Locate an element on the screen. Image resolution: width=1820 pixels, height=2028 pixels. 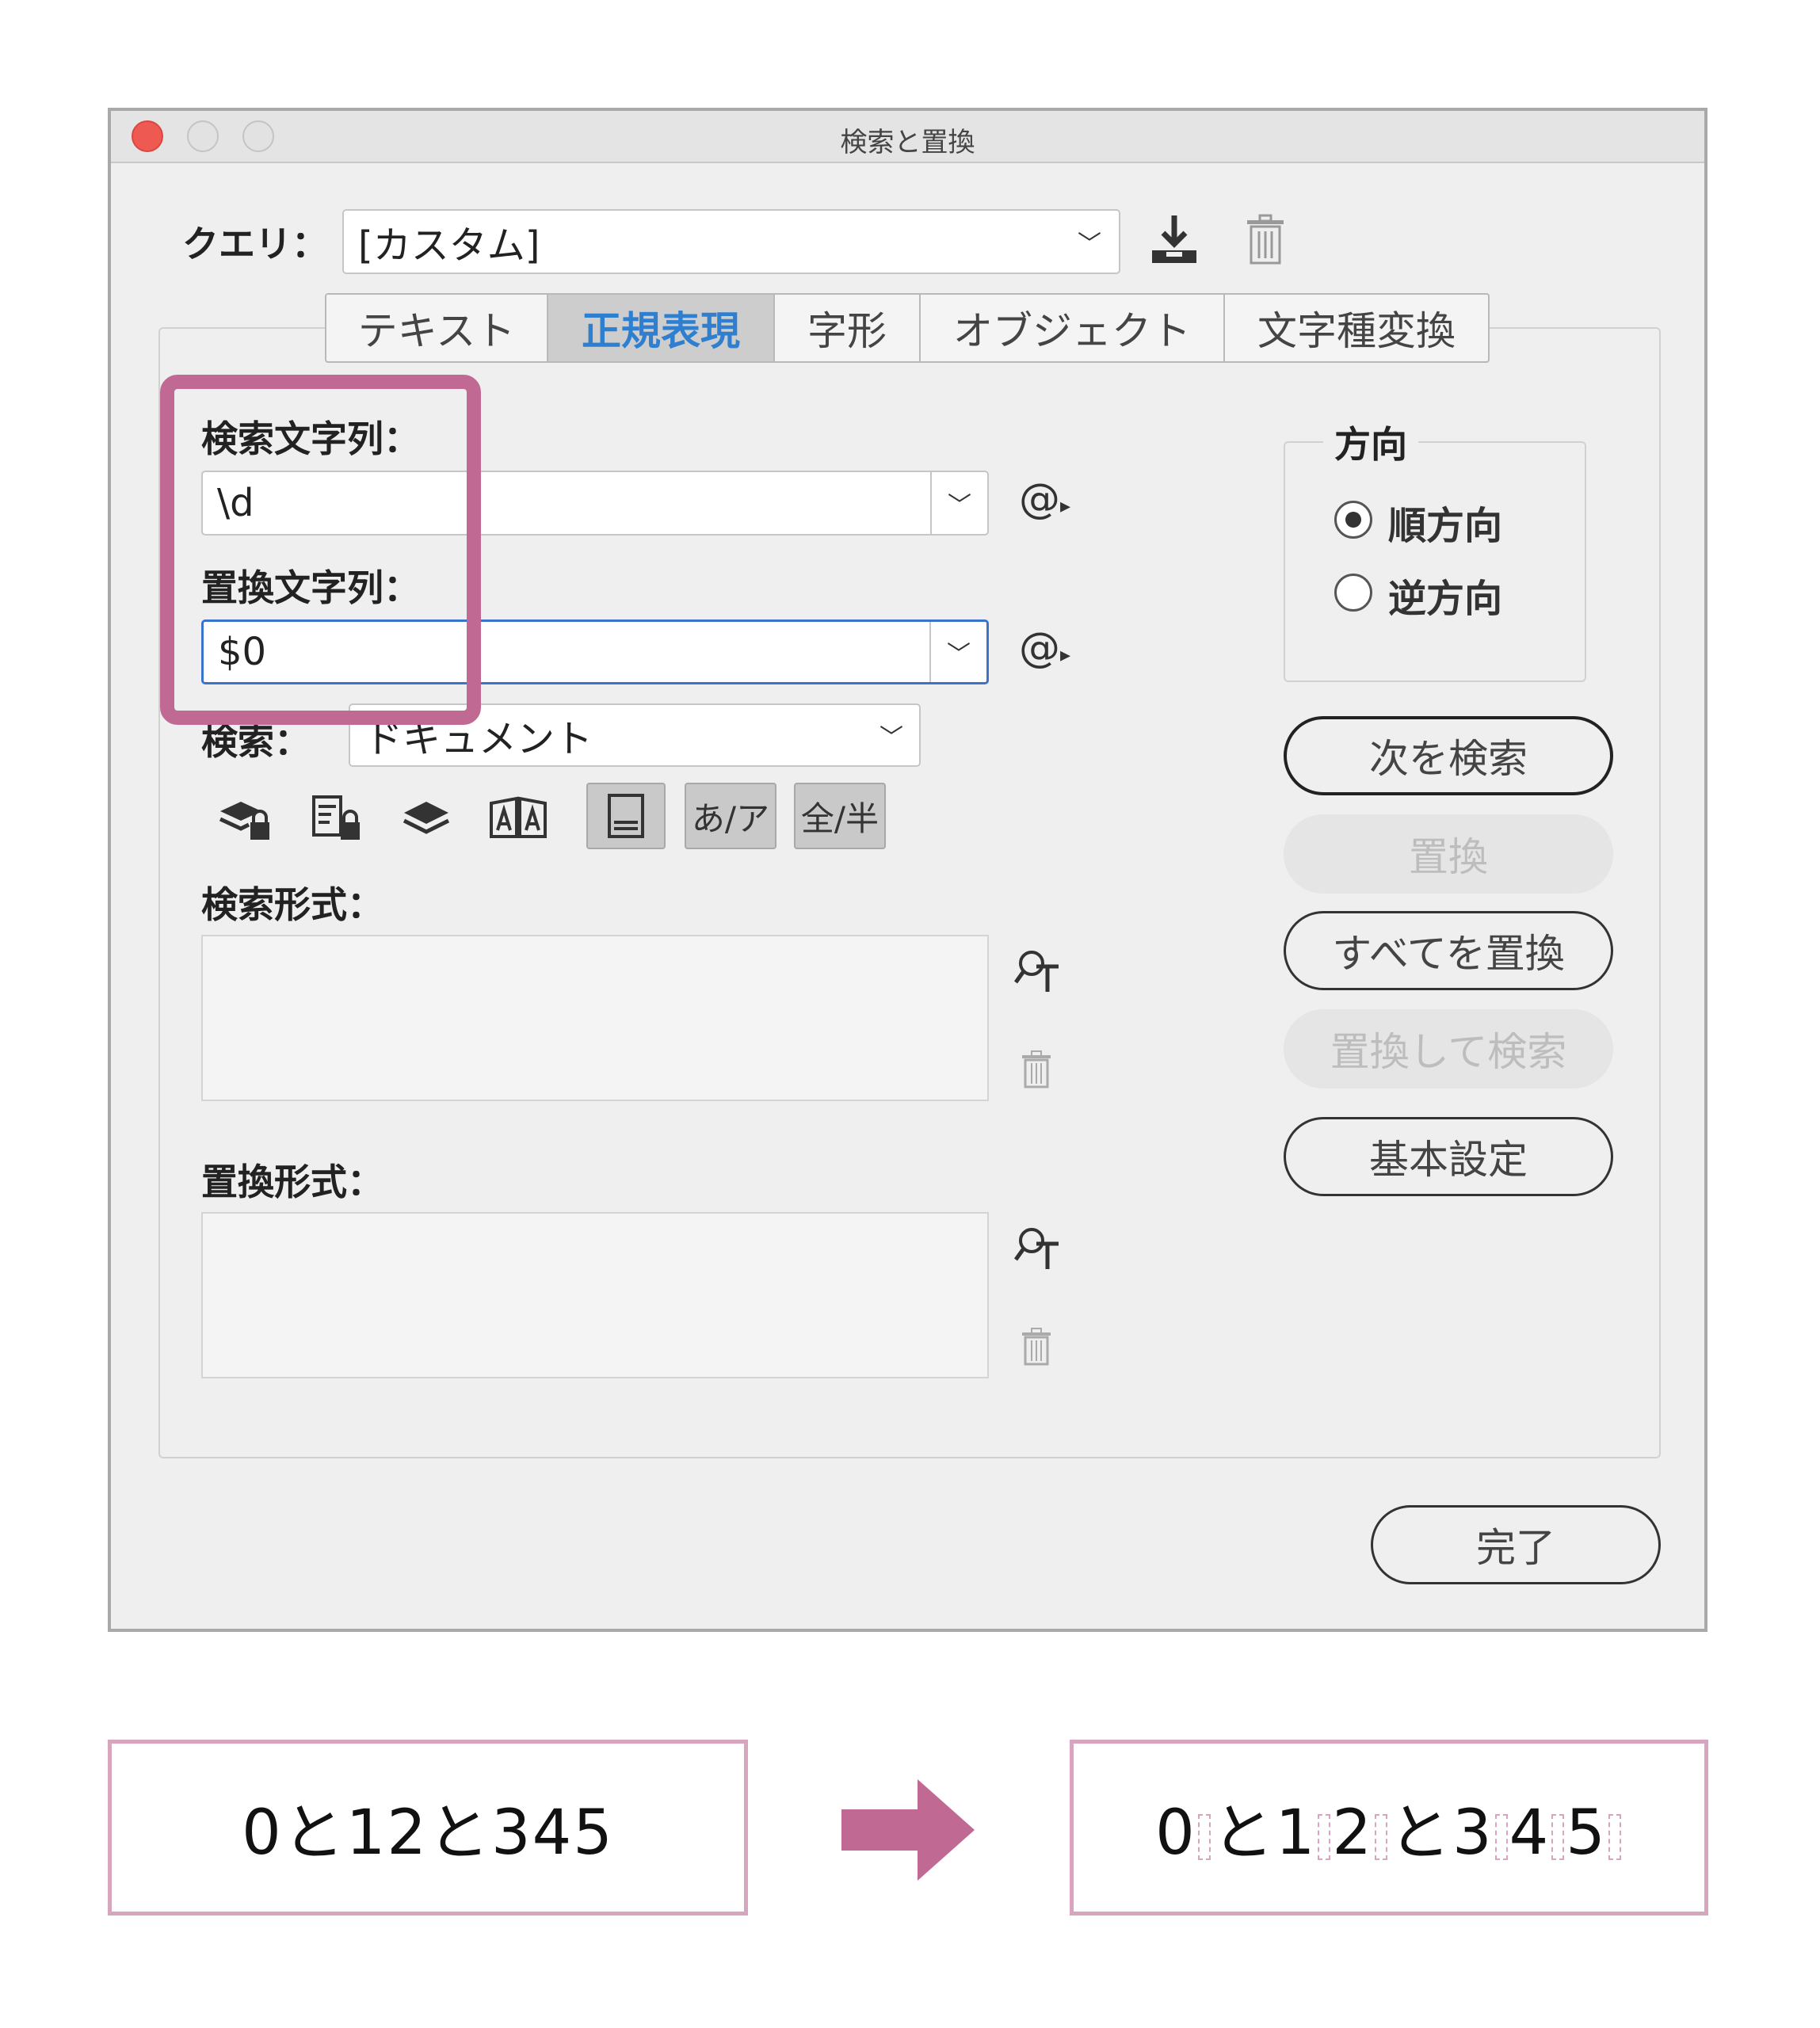
title-bar: 検索と置換 is located at coordinates (907, 137).